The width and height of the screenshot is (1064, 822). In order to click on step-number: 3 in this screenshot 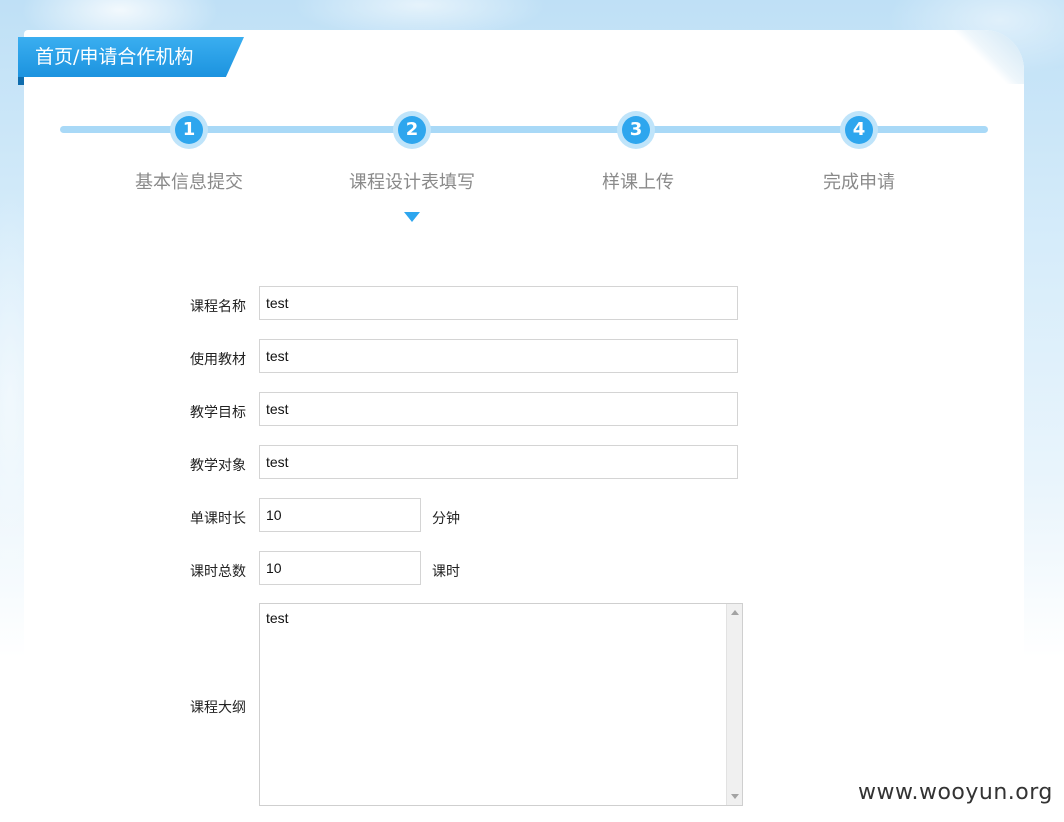, I will do `click(636, 130)`.